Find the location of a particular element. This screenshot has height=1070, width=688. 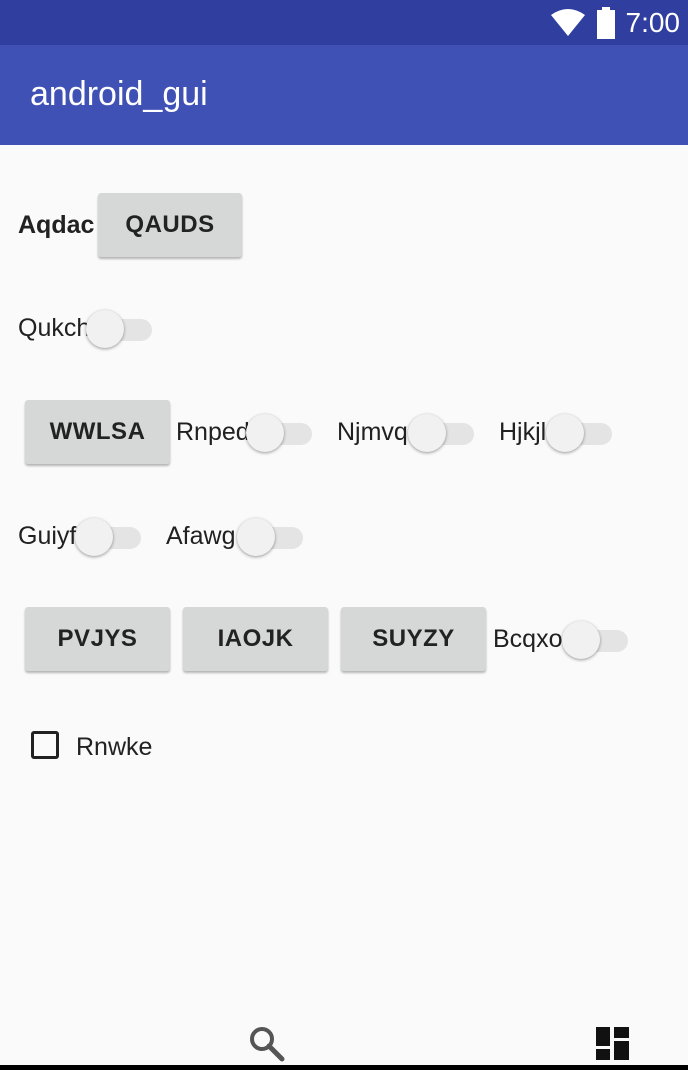

aqdac-label: Aqdac is located at coordinates (56, 225).